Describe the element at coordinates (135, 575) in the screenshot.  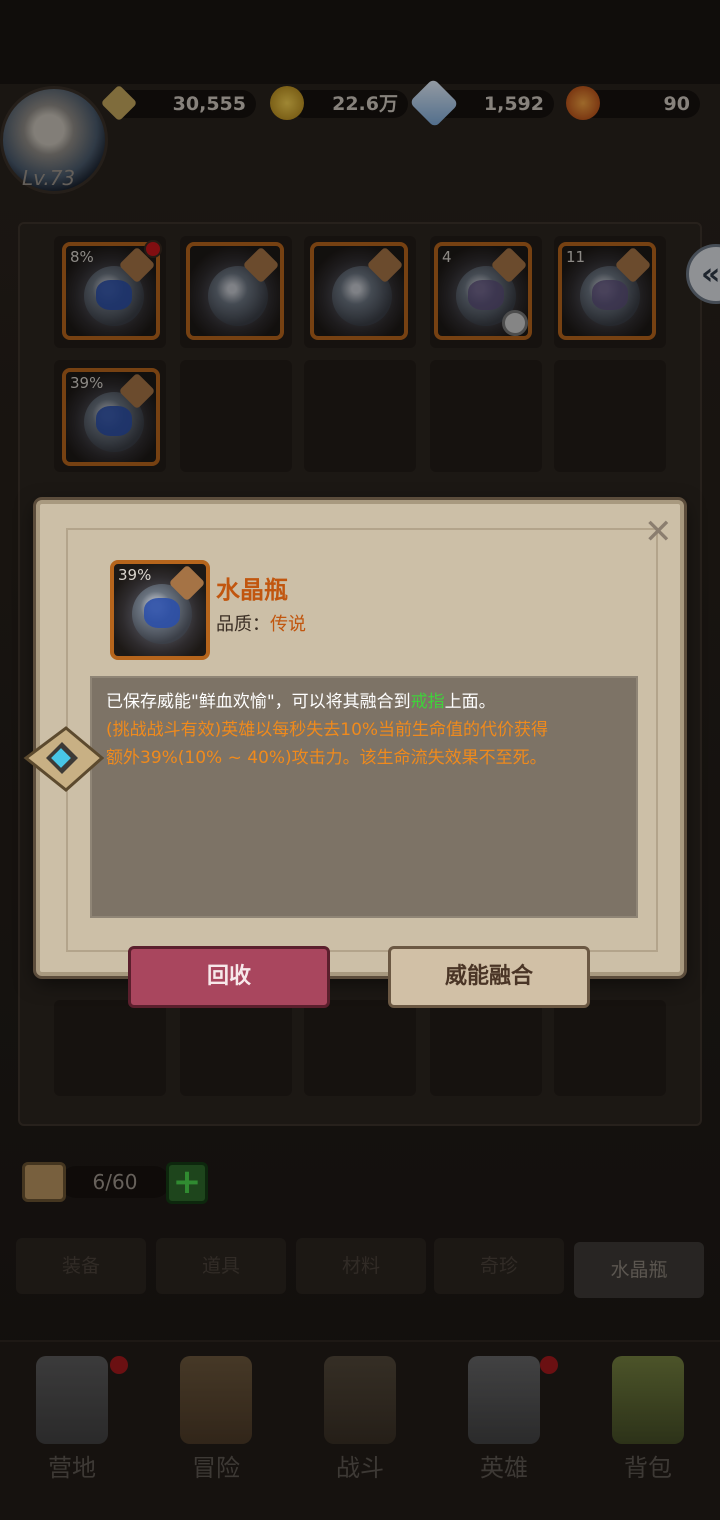
I see `item-percent: 39%` at that location.